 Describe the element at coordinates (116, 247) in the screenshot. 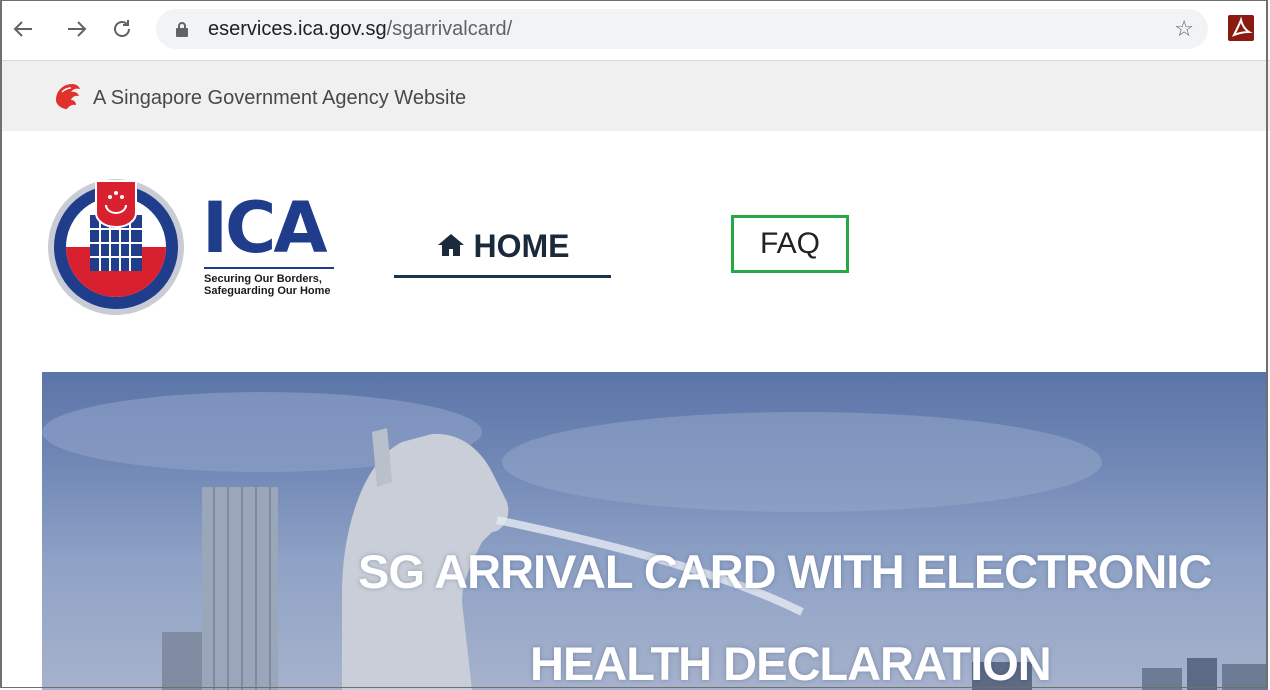

I see `ica-emblem-icon` at that location.